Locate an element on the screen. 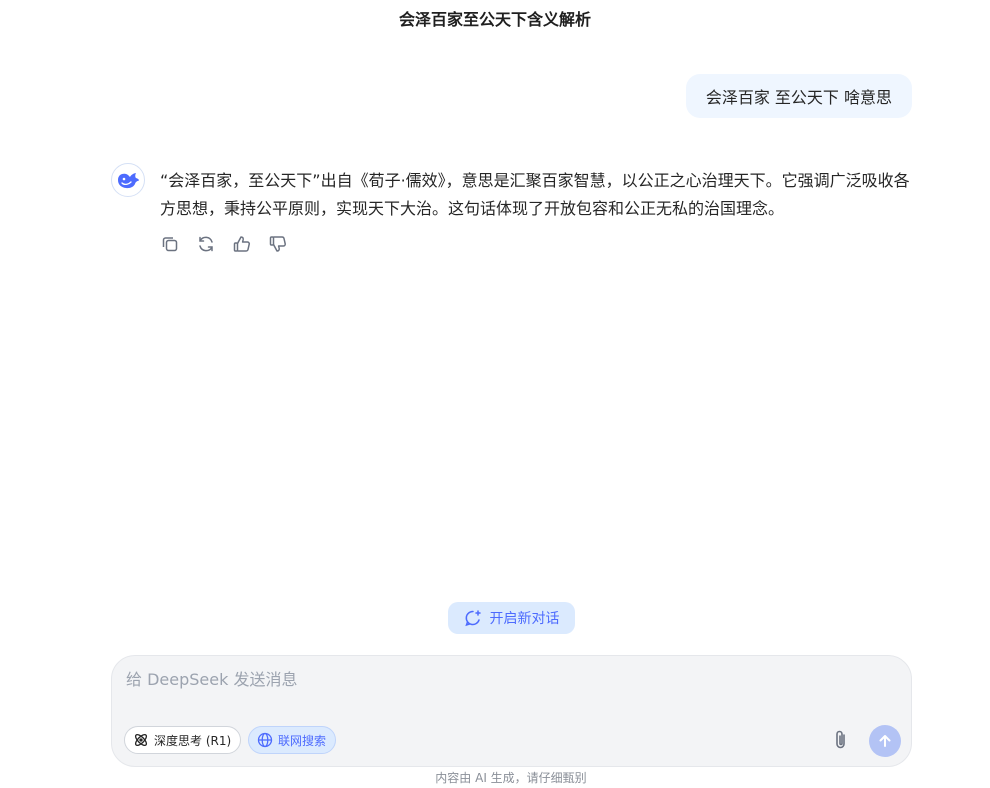  assistant-avatar is located at coordinates (128, 180).